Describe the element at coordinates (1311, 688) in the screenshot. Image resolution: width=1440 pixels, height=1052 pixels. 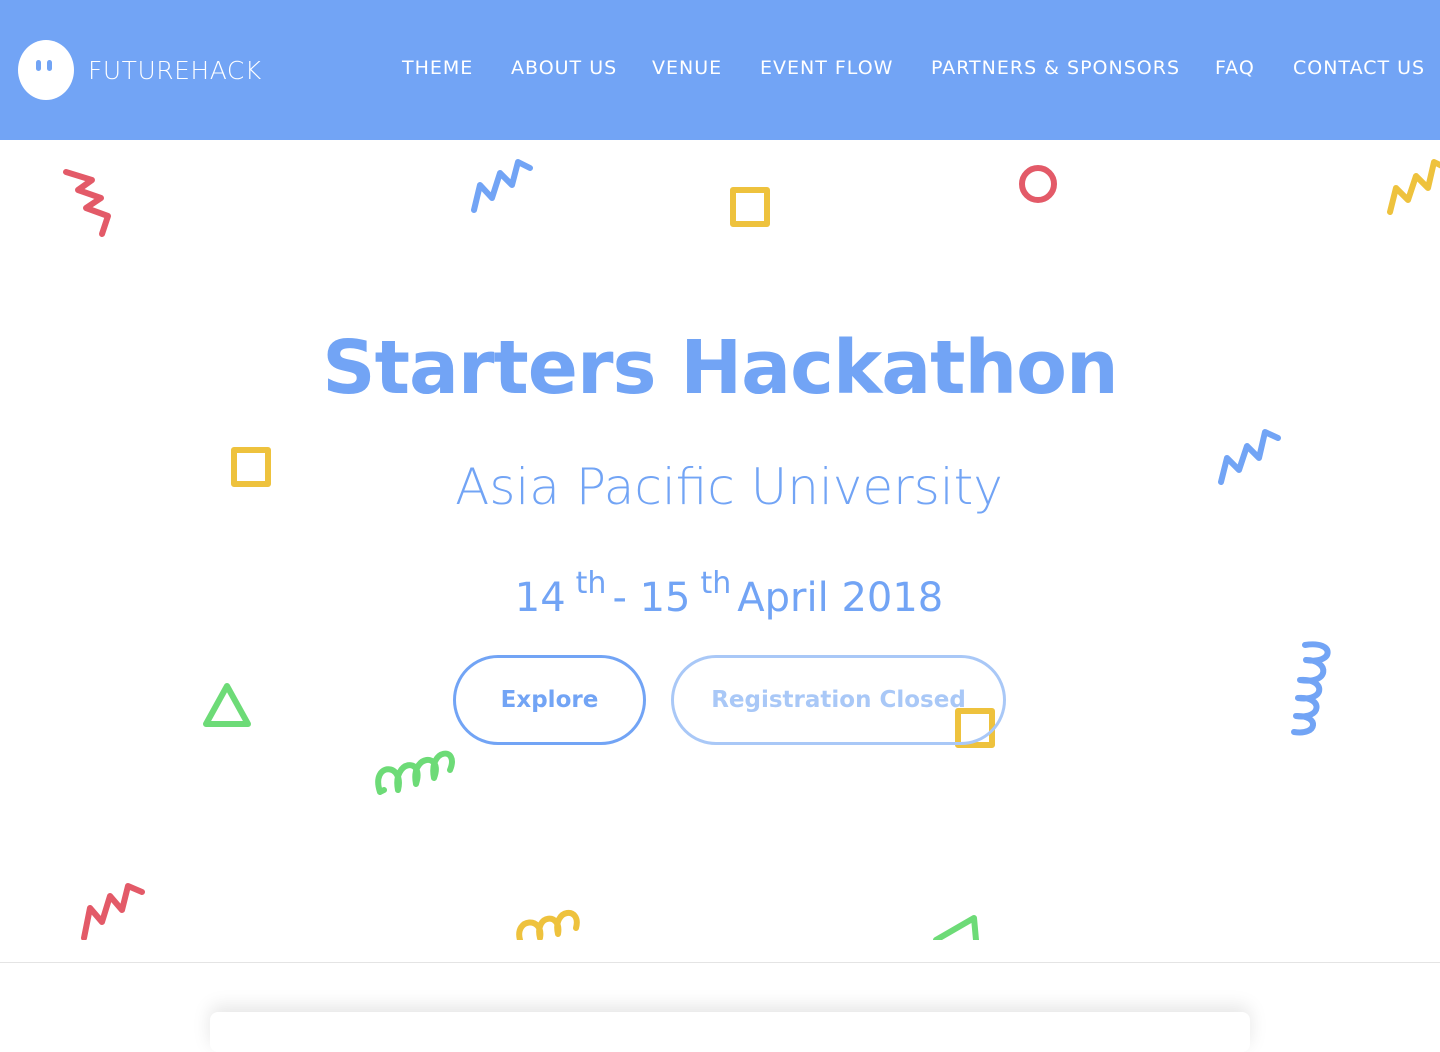
I see `spring-blue-icon` at that location.